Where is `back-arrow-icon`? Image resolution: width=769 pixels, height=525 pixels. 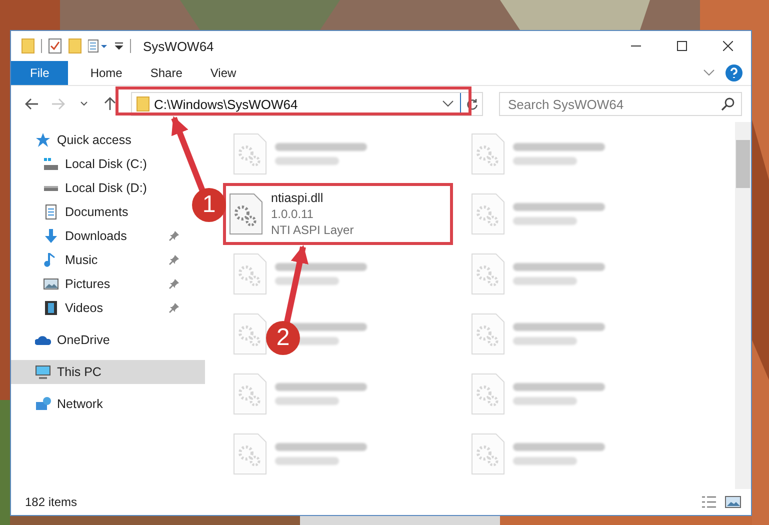 back-arrow-icon is located at coordinates (32, 104).